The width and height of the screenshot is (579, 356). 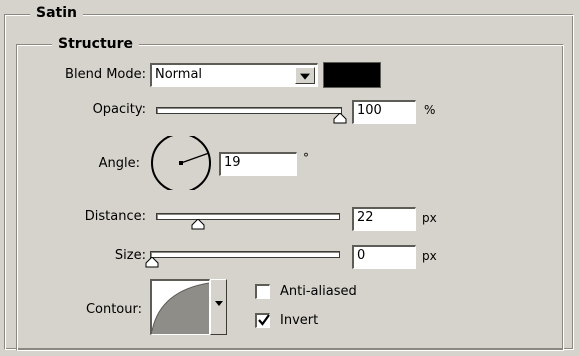 What do you see at coordinates (56, 13) in the screenshot?
I see `satin-title: Satin` at bounding box center [56, 13].